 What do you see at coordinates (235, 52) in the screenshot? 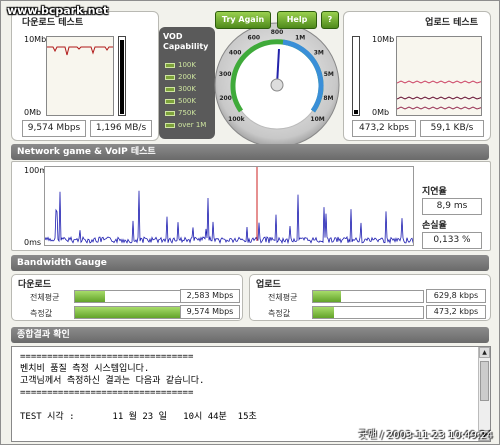
I see `gauge-tick-label: 400` at bounding box center [235, 52].